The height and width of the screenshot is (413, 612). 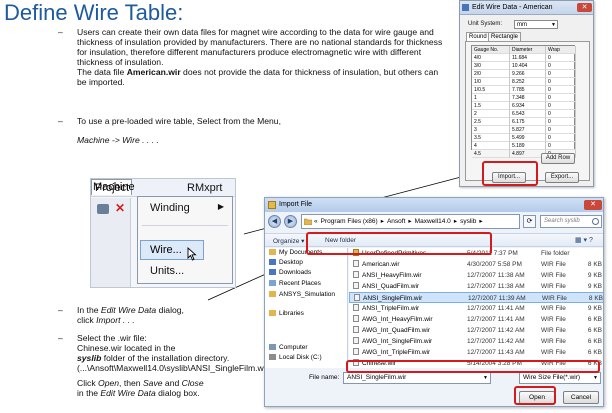 I want to click on cancel-button: Cancel, so click(x=581, y=397).